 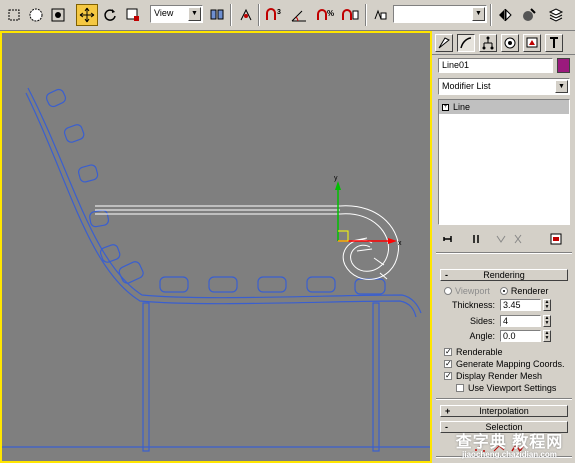 I want to click on stack-item-label: Line, so click(x=462, y=107).